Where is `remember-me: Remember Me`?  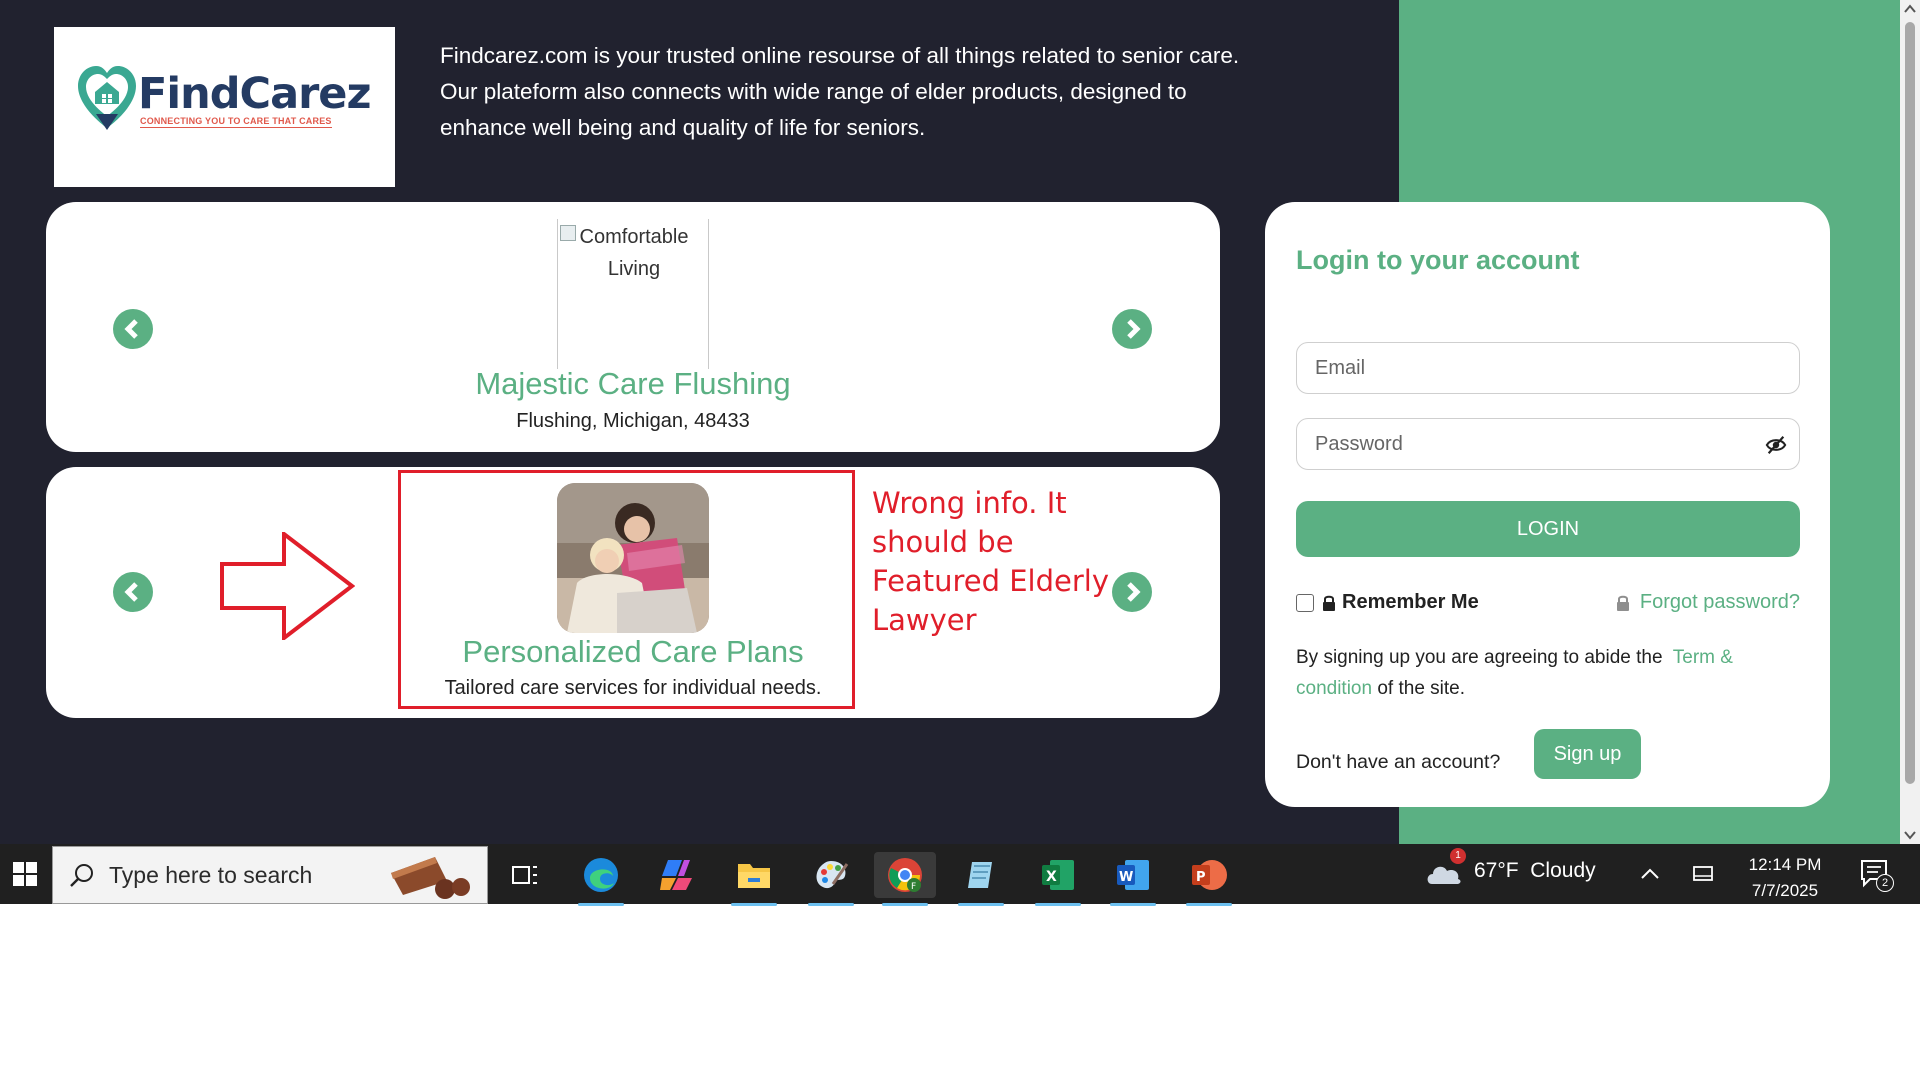 remember-me: Remember Me is located at coordinates (1387, 602).